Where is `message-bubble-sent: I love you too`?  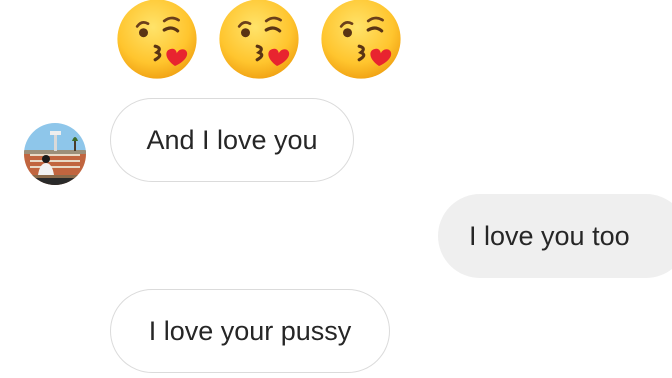 message-bubble-sent: I love you too is located at coordinates (555, 236).